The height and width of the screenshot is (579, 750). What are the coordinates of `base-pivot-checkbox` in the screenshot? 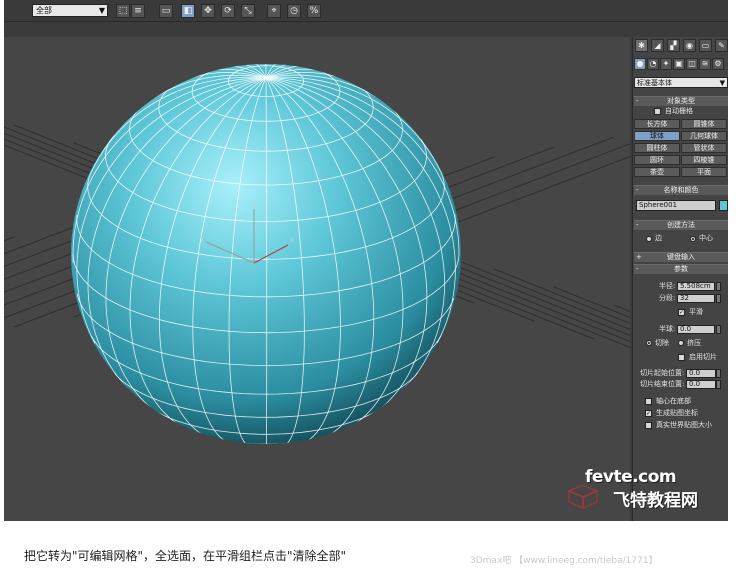 It's located at (648, 401).